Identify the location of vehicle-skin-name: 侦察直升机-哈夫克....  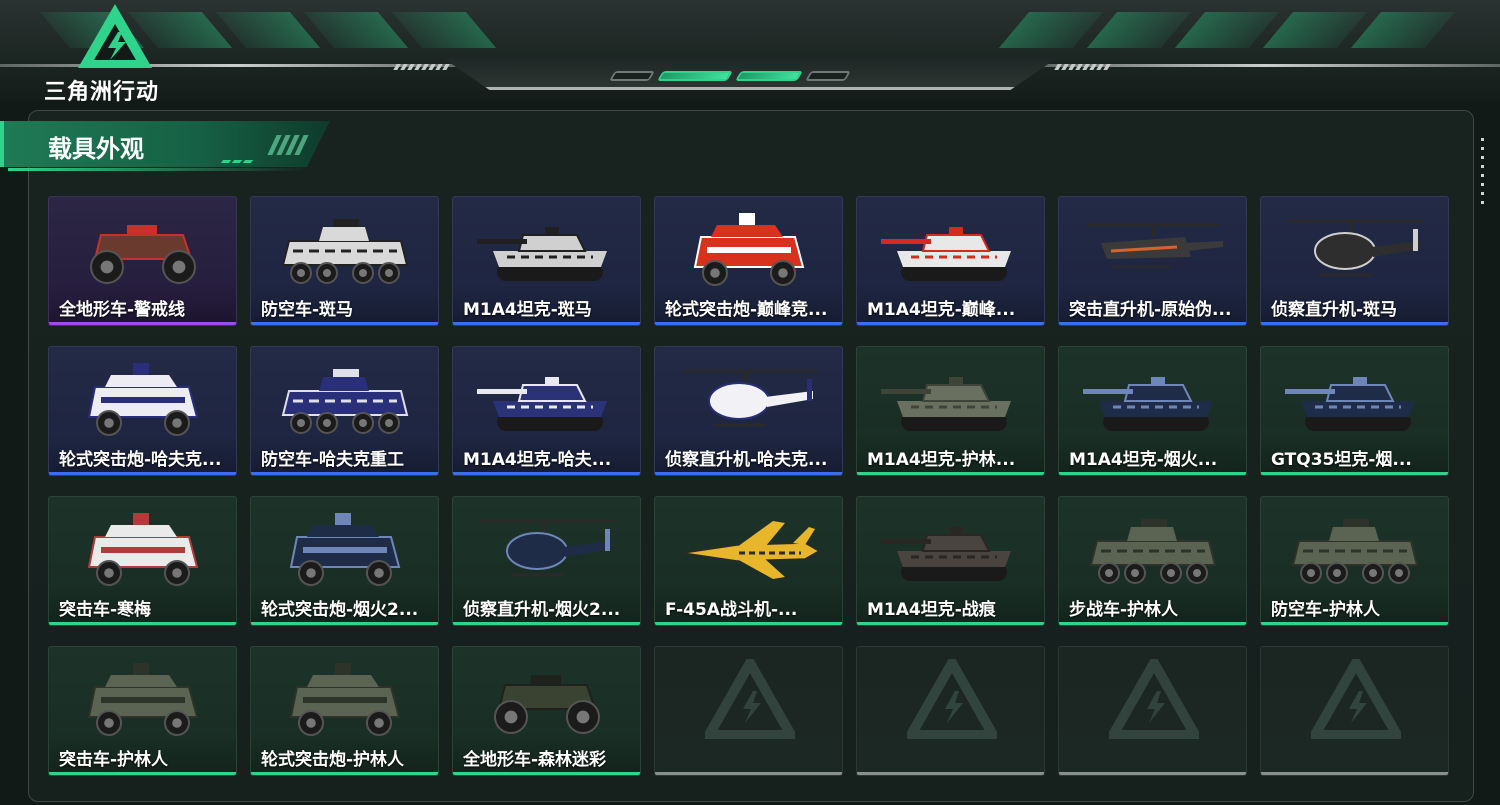
(746, 459).